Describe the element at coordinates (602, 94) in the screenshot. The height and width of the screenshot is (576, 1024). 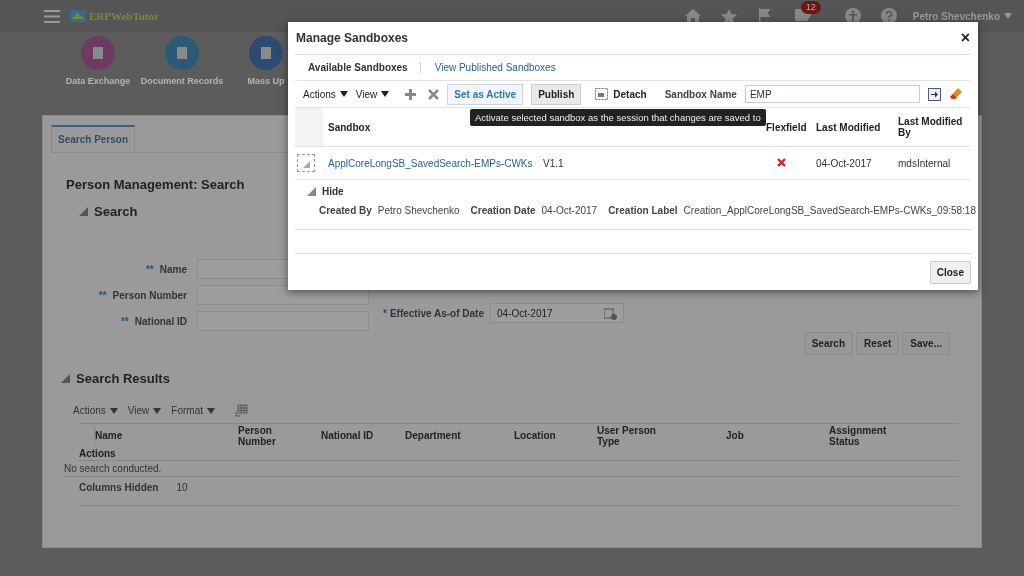
I see `detach-icon` at that location.